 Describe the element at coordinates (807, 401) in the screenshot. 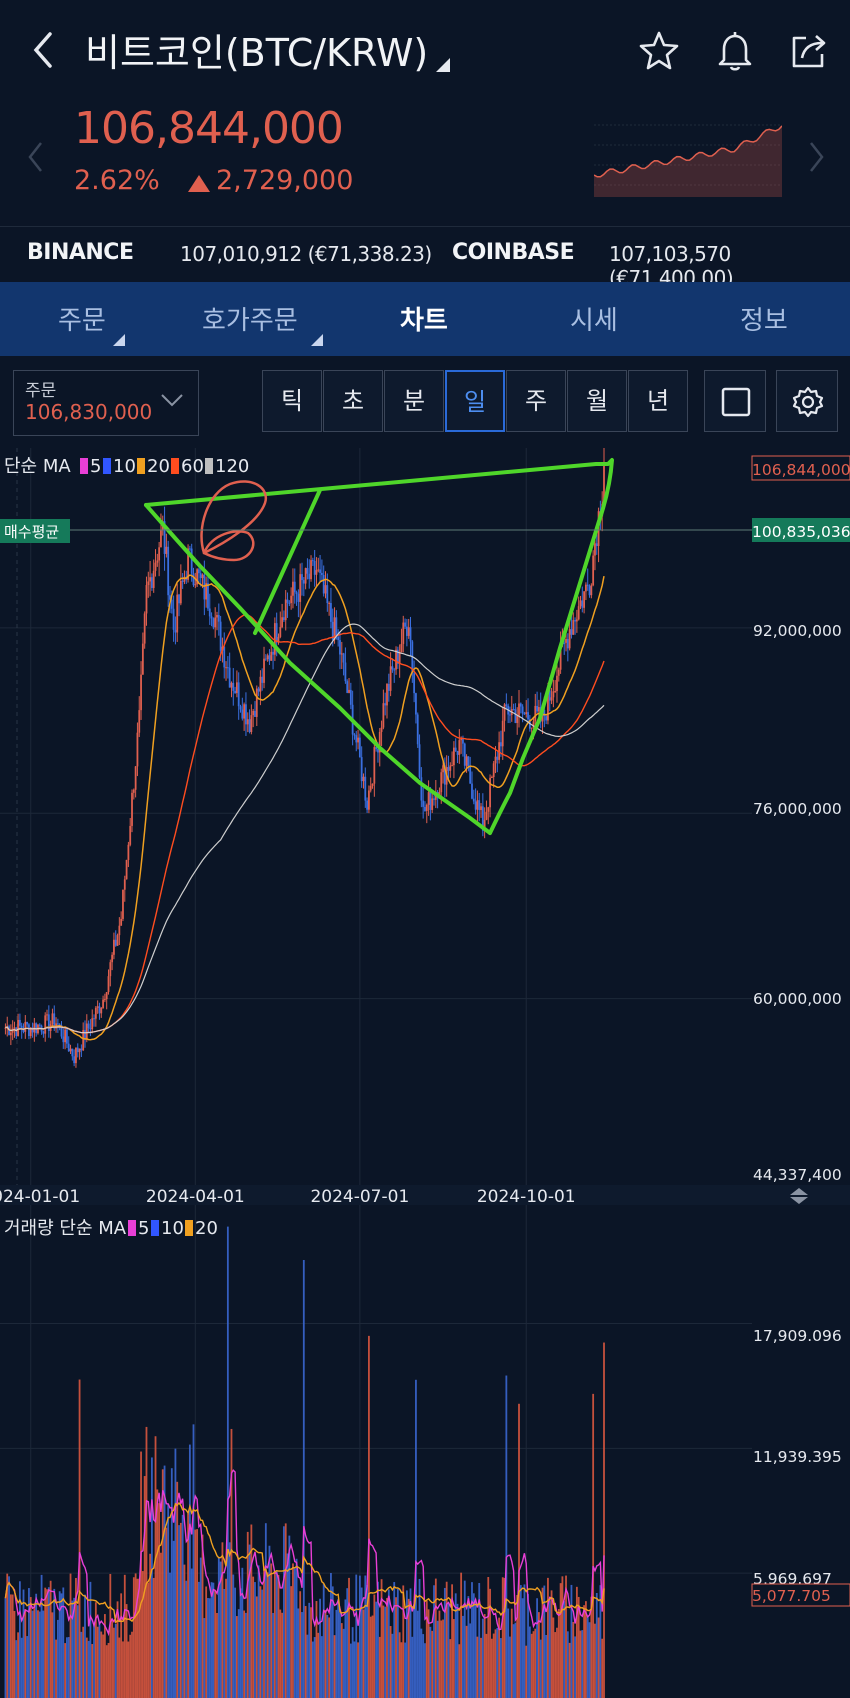

I see `settings-button` at that location.